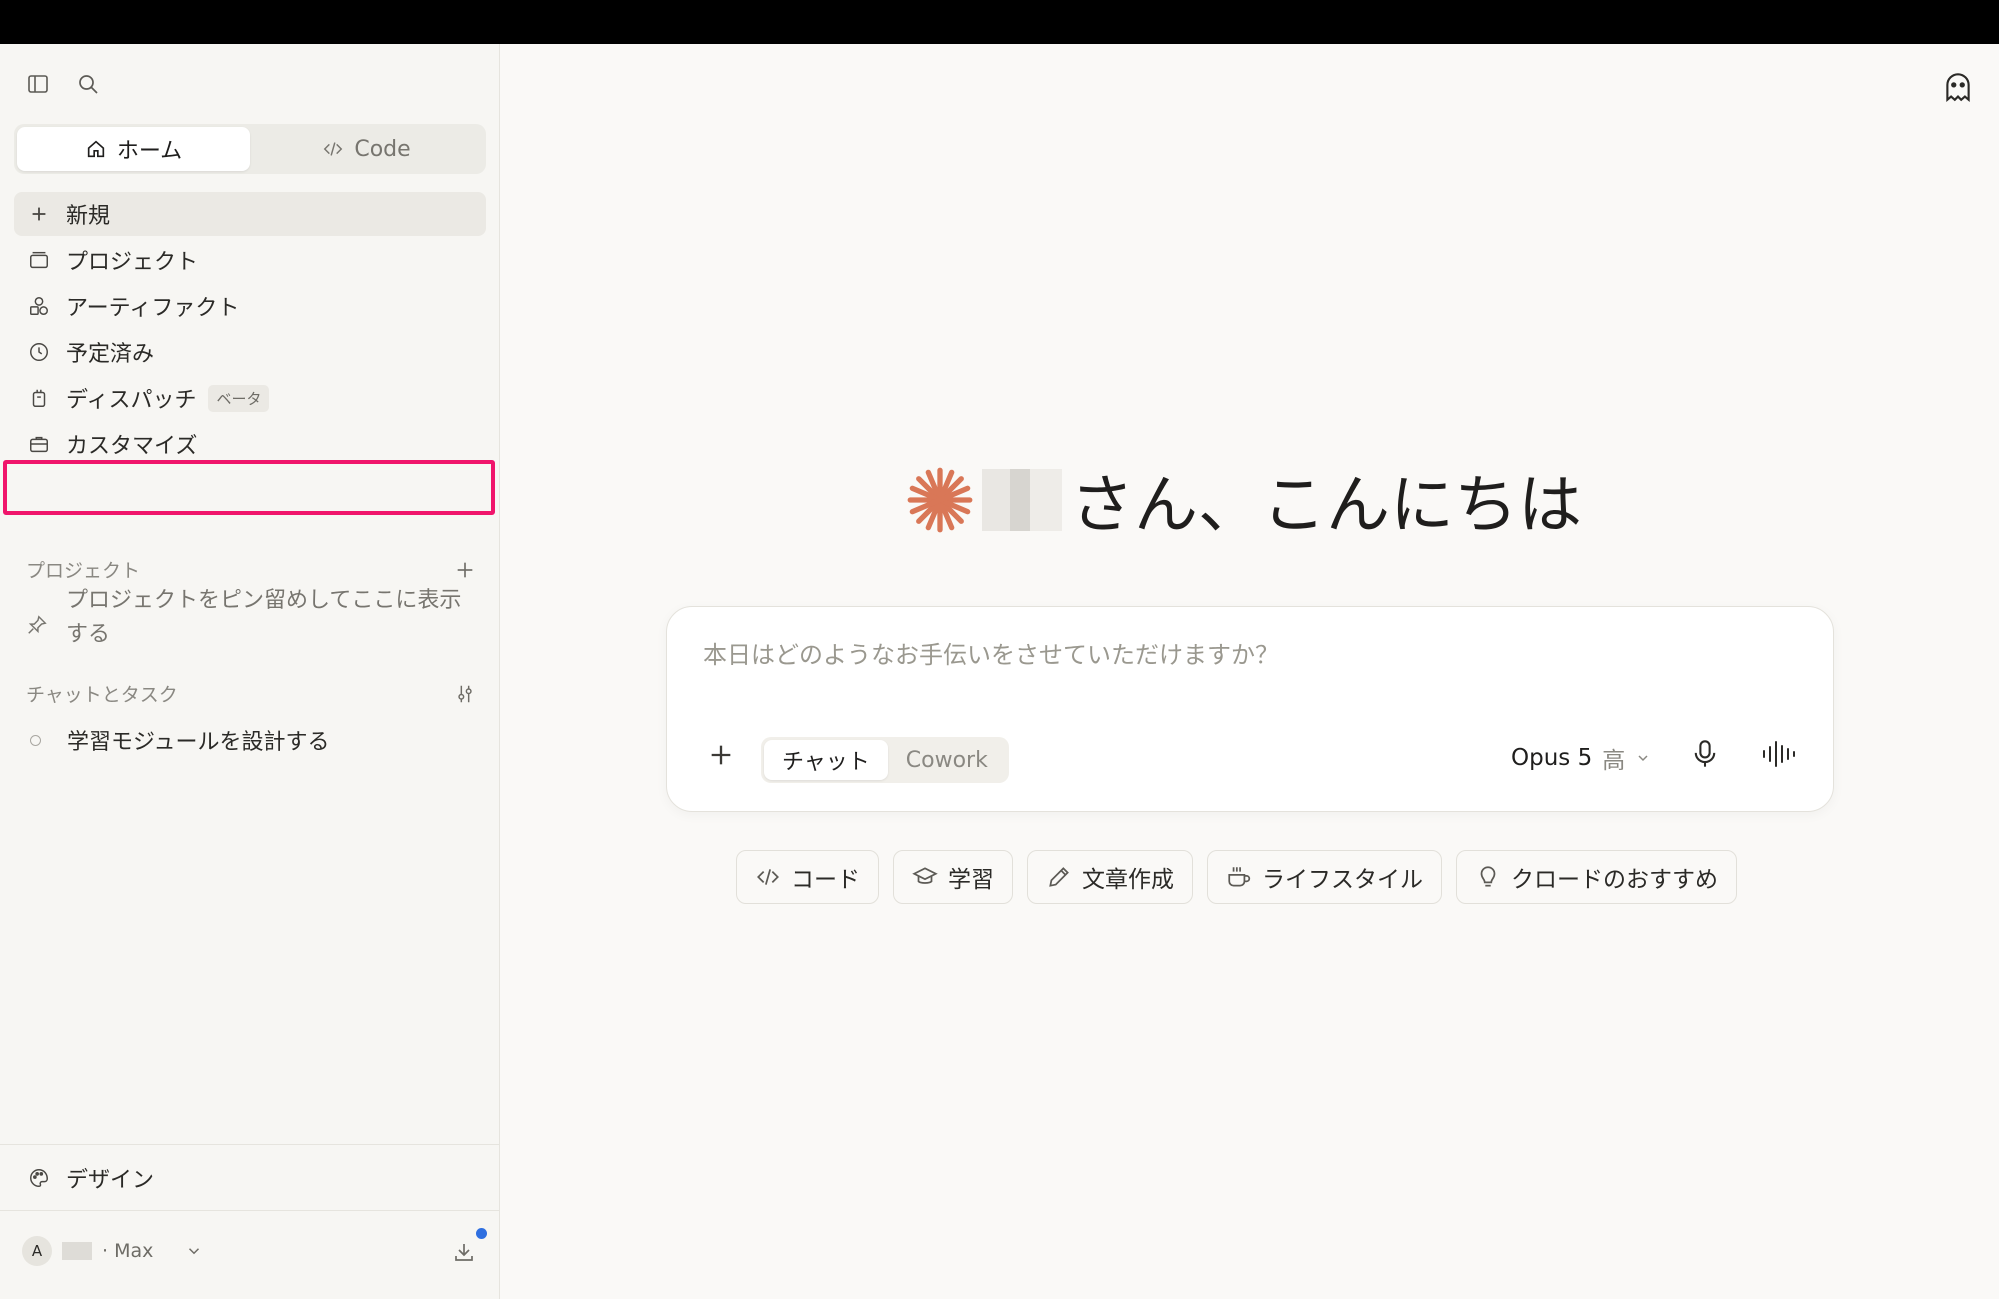 The height and width of the screenshot is (1299, 1999). I want to click on projects-section-header: プロジェクト, so click(251, 569).